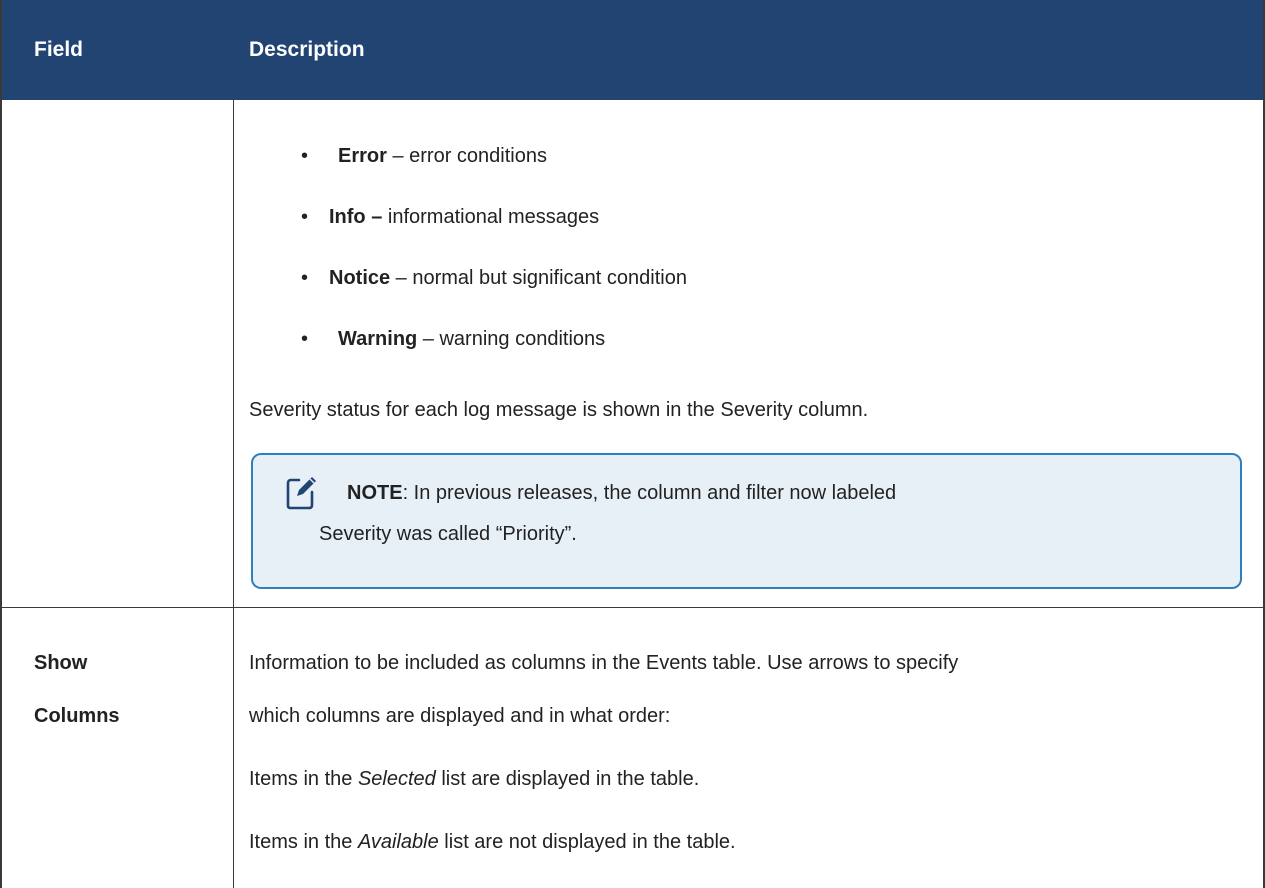 This screenshot has width=1265, height=888. I want to click on header-field: Field, so click(59, 49).